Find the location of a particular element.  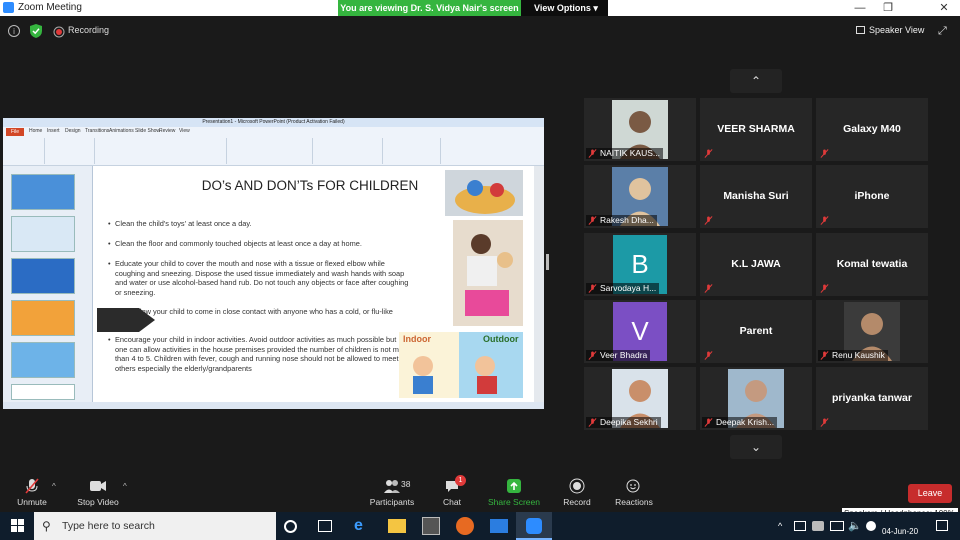

volume-icon: 🔈 is located at coordinates (855, 525).